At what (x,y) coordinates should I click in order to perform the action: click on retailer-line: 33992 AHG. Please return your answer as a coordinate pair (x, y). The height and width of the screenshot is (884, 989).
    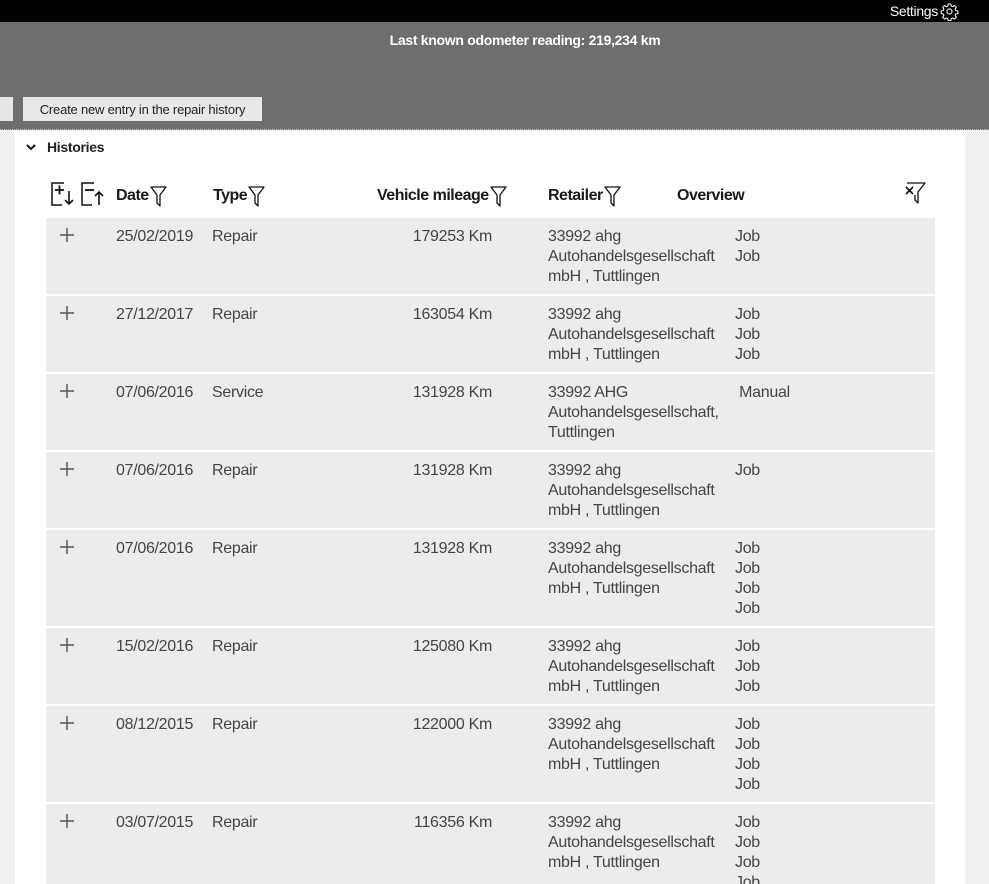
    Looking at the image, I should click on (588, 392).